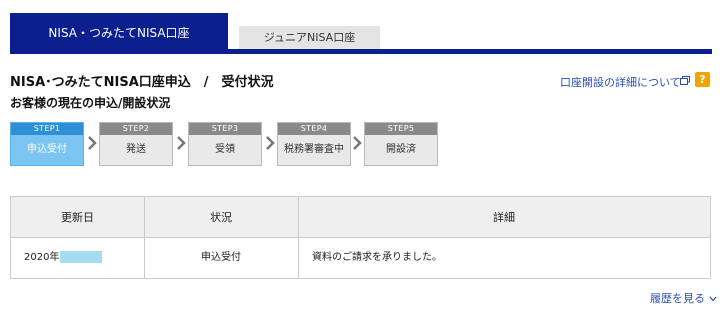 The image size is (720, 316). I want to click on tab-underline-bar, so click(361, 51).